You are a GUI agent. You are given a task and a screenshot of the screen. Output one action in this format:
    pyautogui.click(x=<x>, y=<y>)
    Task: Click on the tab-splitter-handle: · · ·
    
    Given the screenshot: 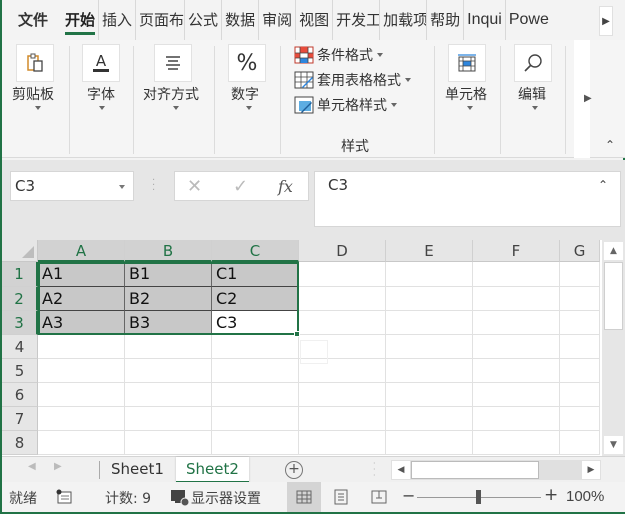 What is the action you would take?
    pyautogui.click(x=374, y=470)
    